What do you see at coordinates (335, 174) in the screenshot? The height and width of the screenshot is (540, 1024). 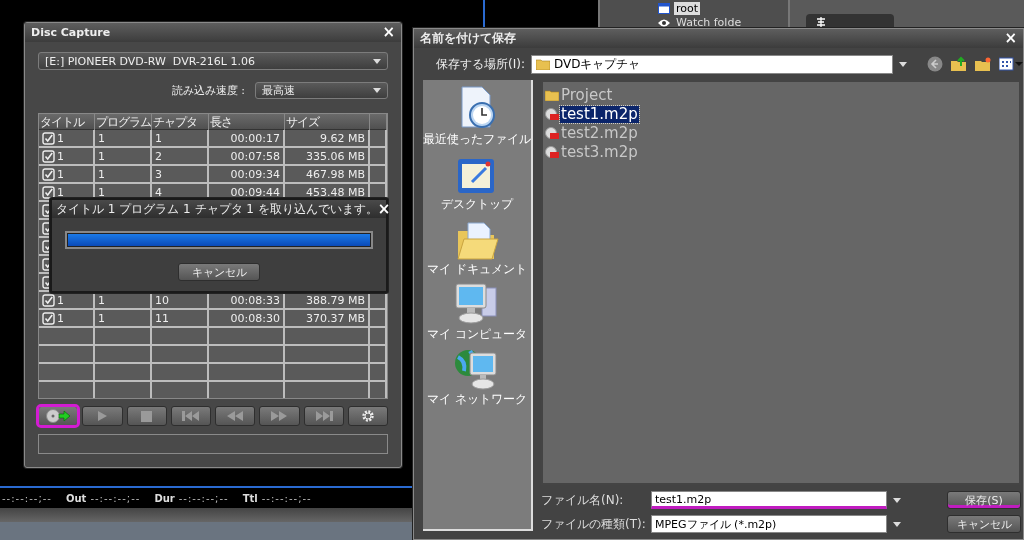 I see `table-cell: 467.98 MB` at bounding box center [335, 174].